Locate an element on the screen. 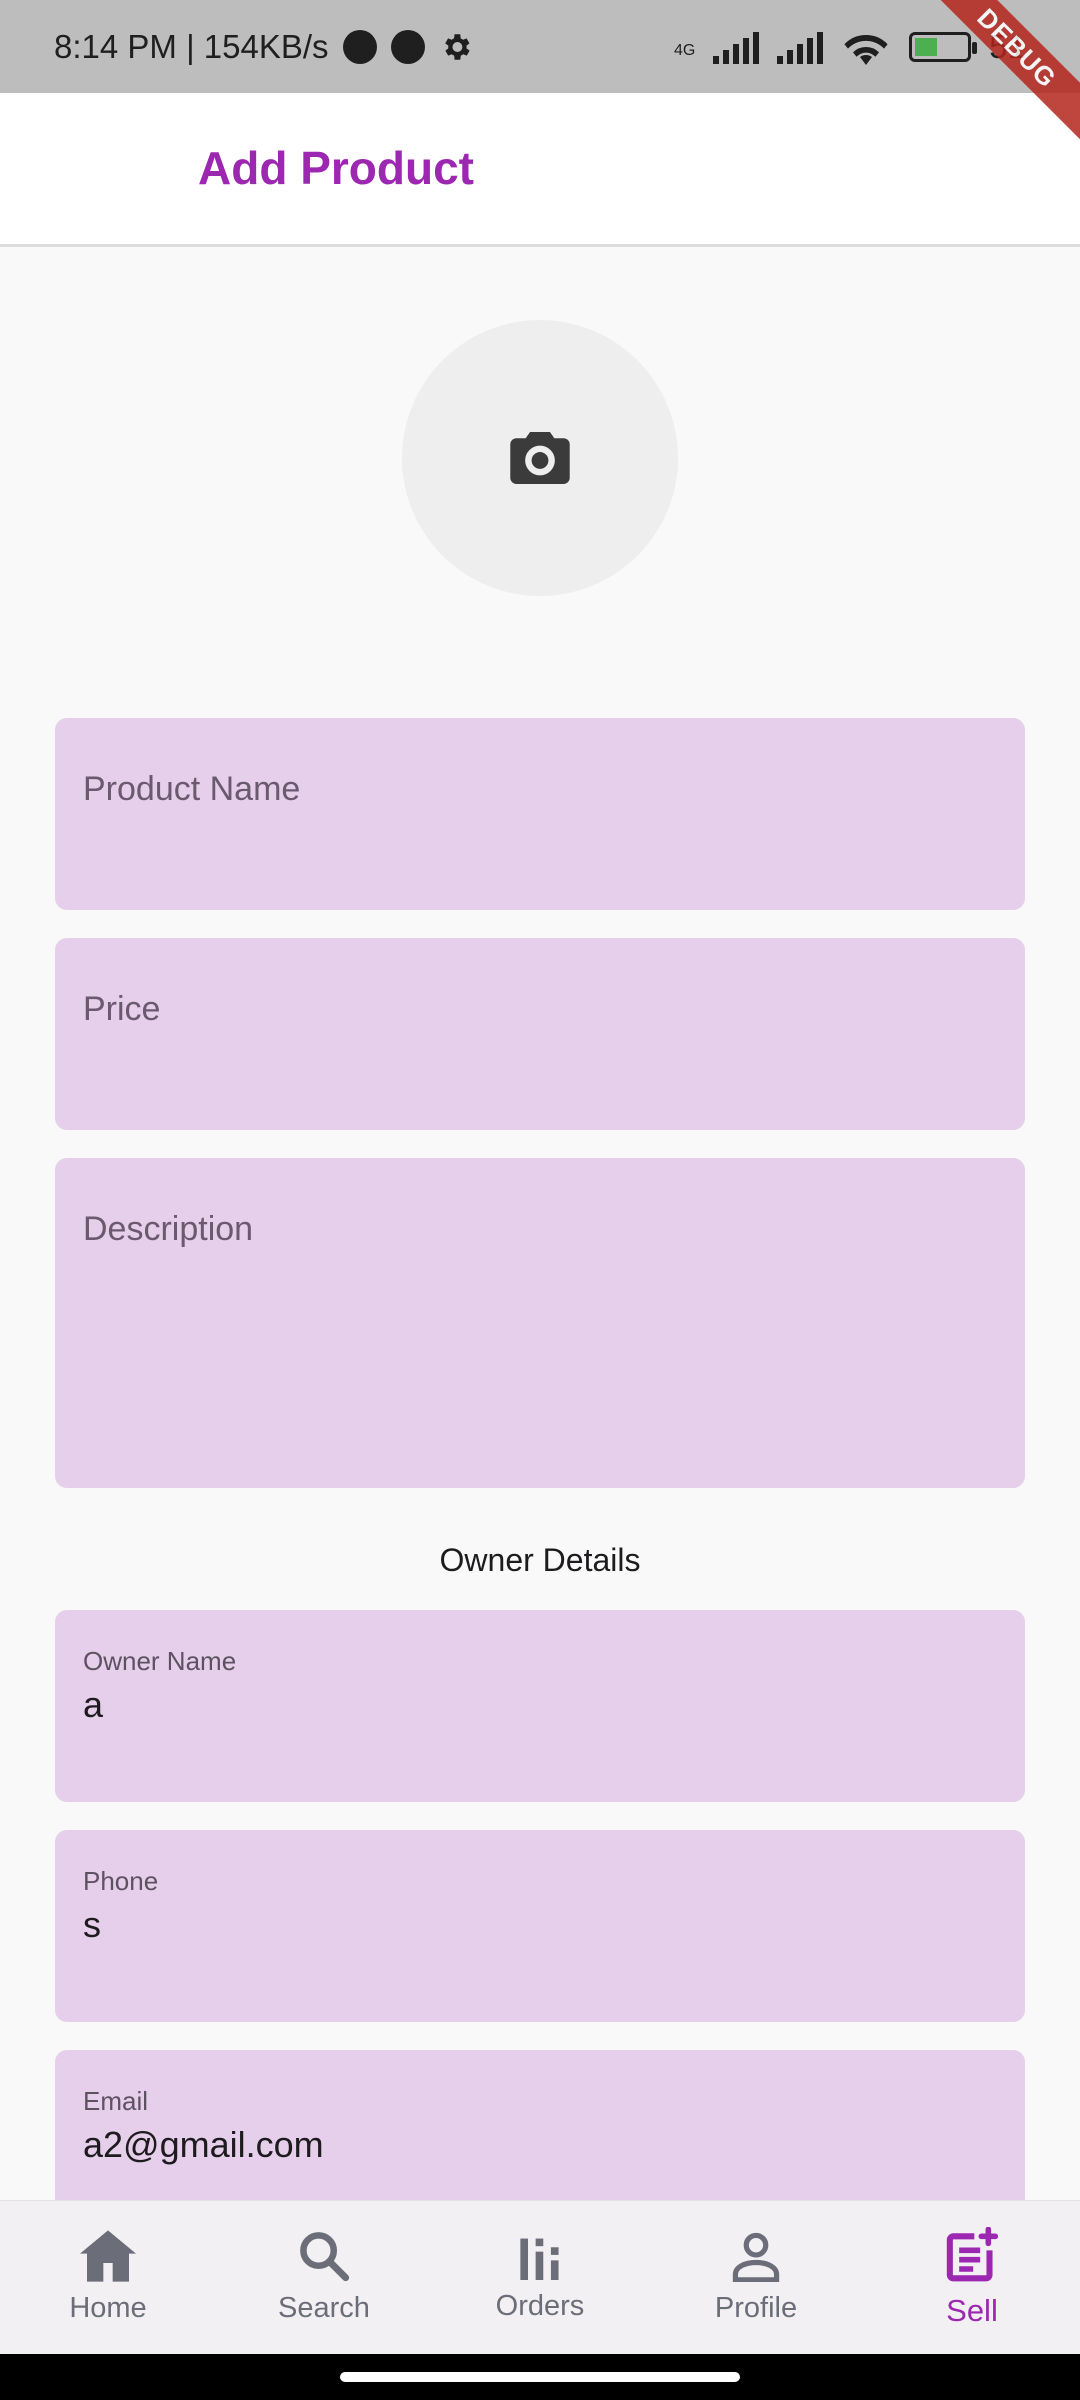 This screenshot has width=1080, height=2400. system-gesture-bar is located at coordinates (540, 2377).